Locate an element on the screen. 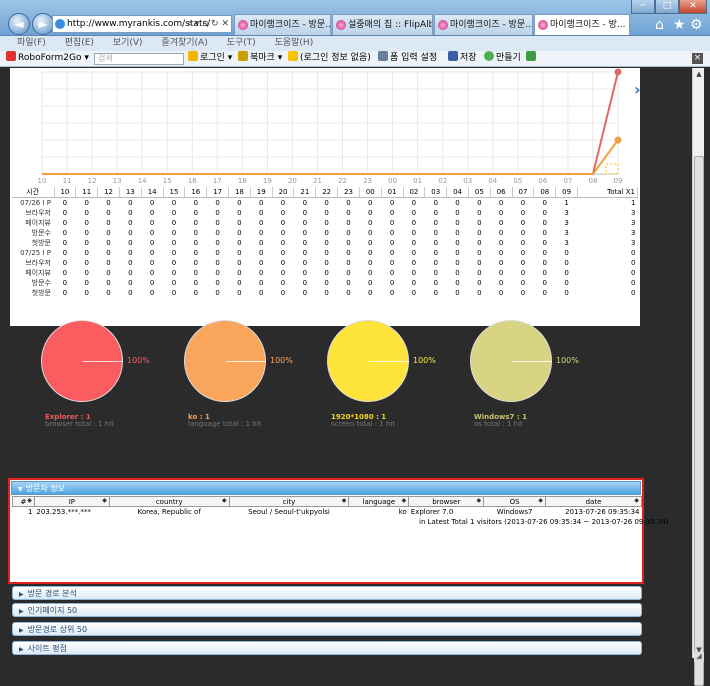  home-toolbar-icon is located at coordinates (532, 58).